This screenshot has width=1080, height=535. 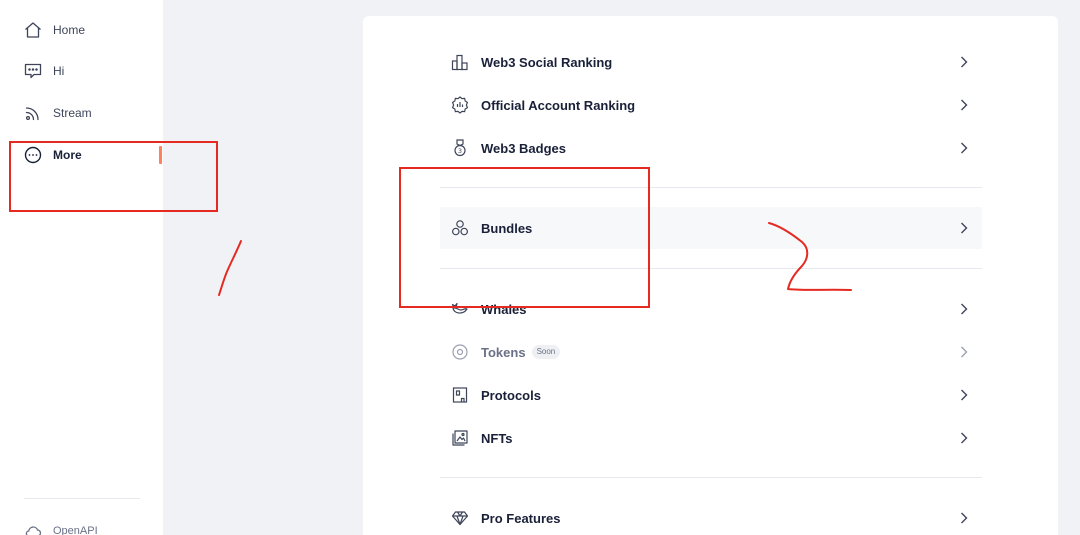 What do you see at coordinates (711, 516) in the screenshot?
I see `menu-item-pro-features: Pro Features` at bounding box center [711, 516].